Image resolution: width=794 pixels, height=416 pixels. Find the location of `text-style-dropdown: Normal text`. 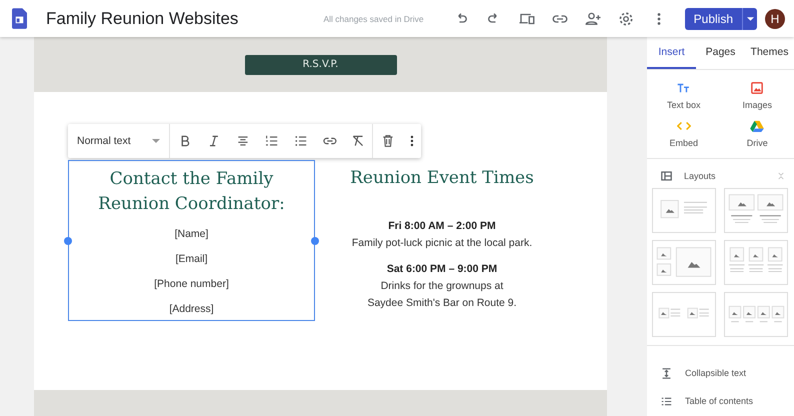

text-style-dropdown: Normal text is located at coordinates (119, 141).